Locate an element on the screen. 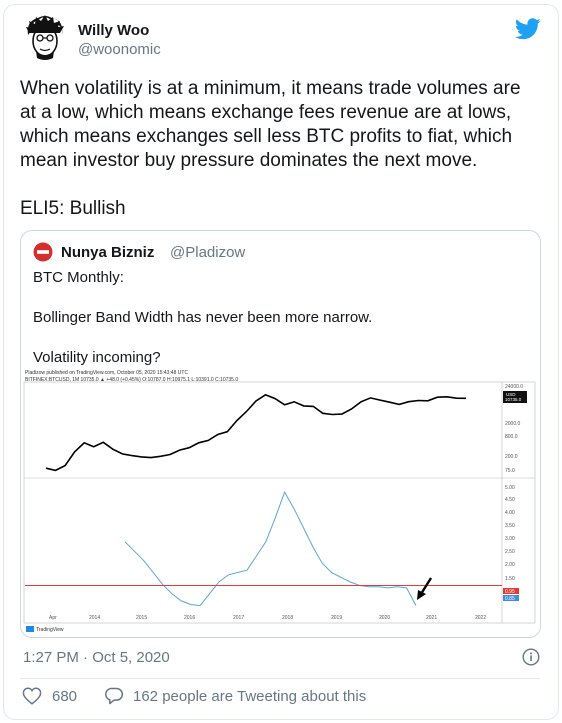 The image size is (562, 723). author-display-name: Willy Woo is located at coordinates (113, 30).